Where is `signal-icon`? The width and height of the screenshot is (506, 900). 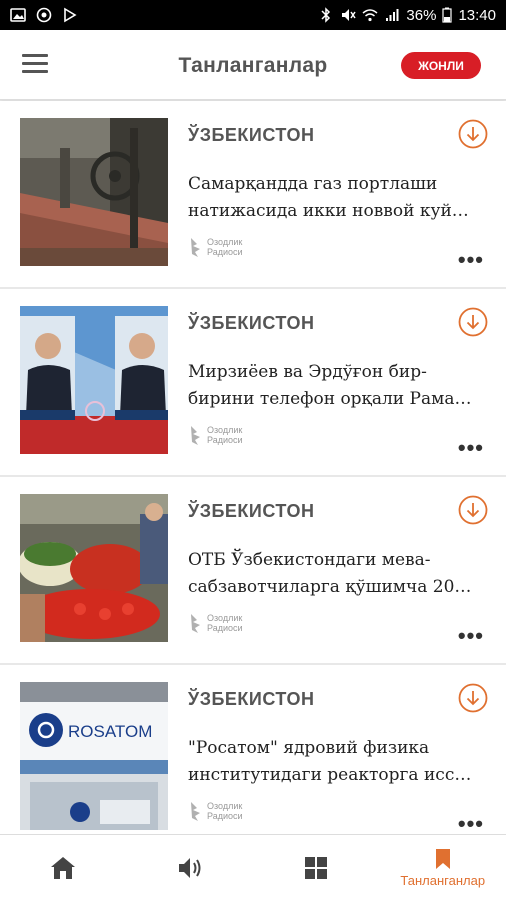
signal-icon is located at coordinates (392, 15).